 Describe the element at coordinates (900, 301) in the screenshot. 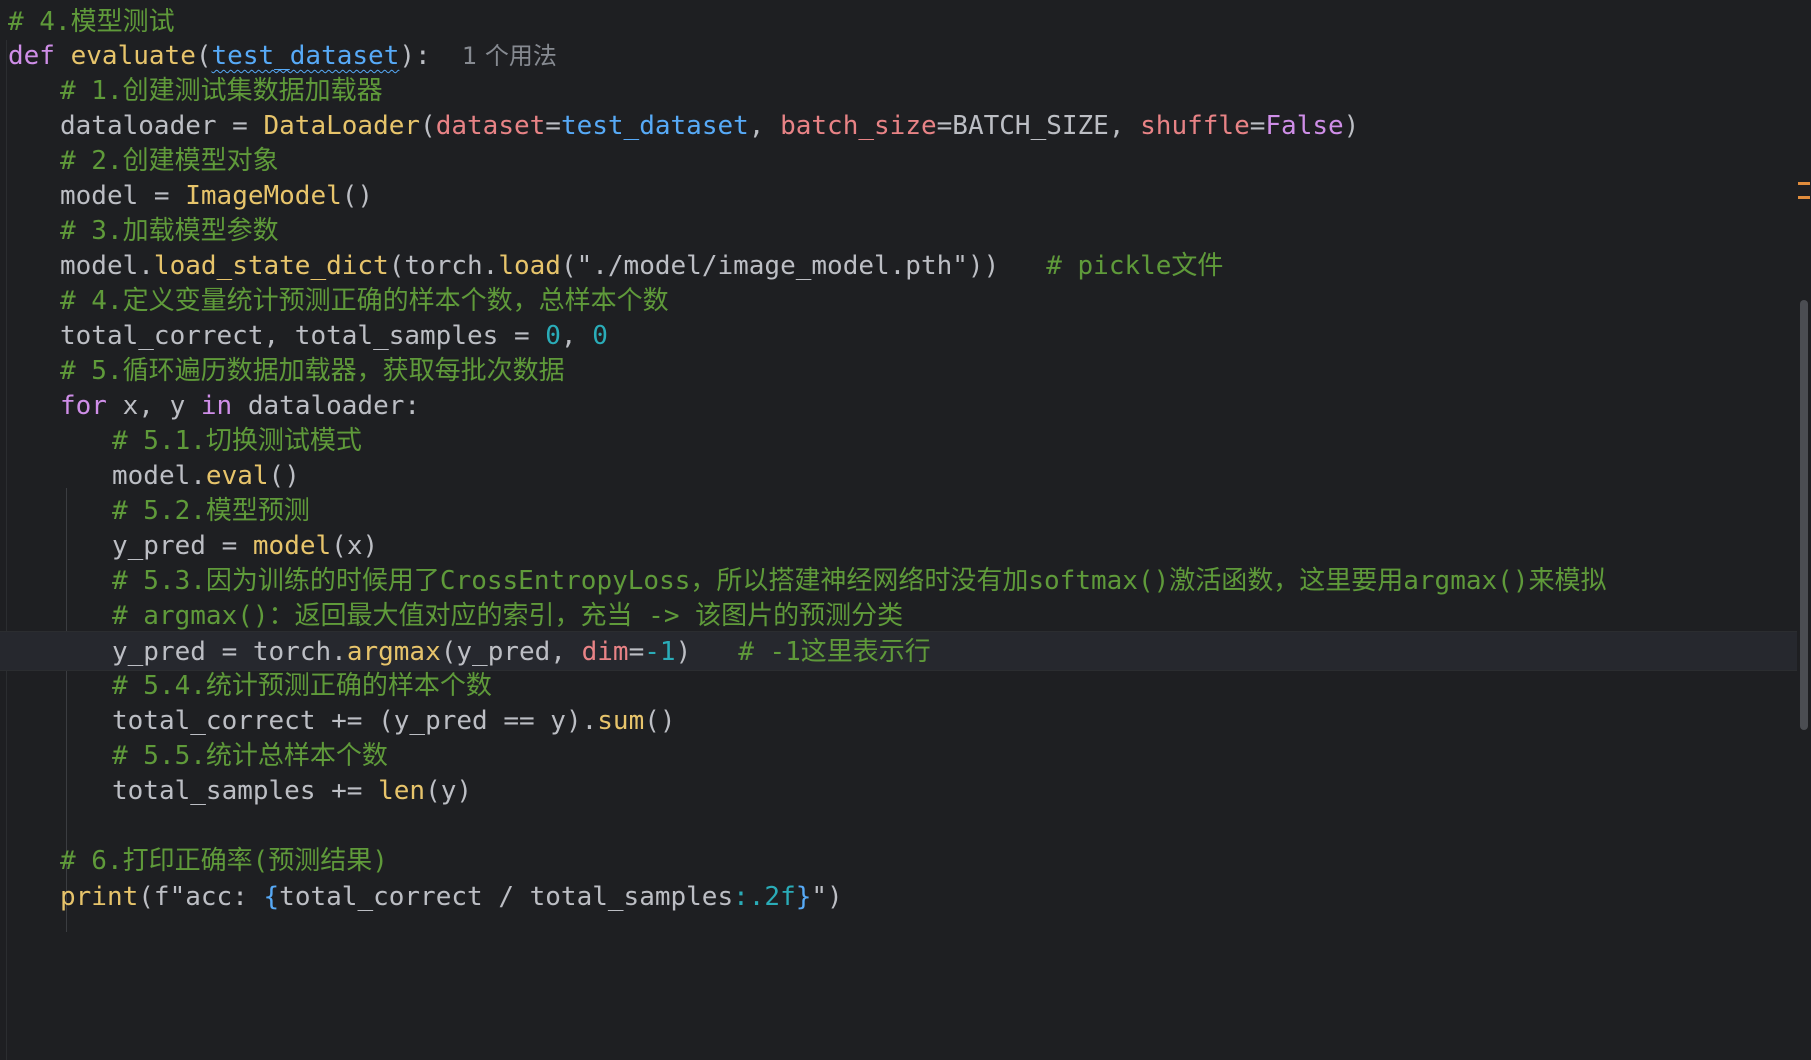

I see `code-line-9: # 4.定义变量统计预测正确的样本个数，总样本个数` at that location.